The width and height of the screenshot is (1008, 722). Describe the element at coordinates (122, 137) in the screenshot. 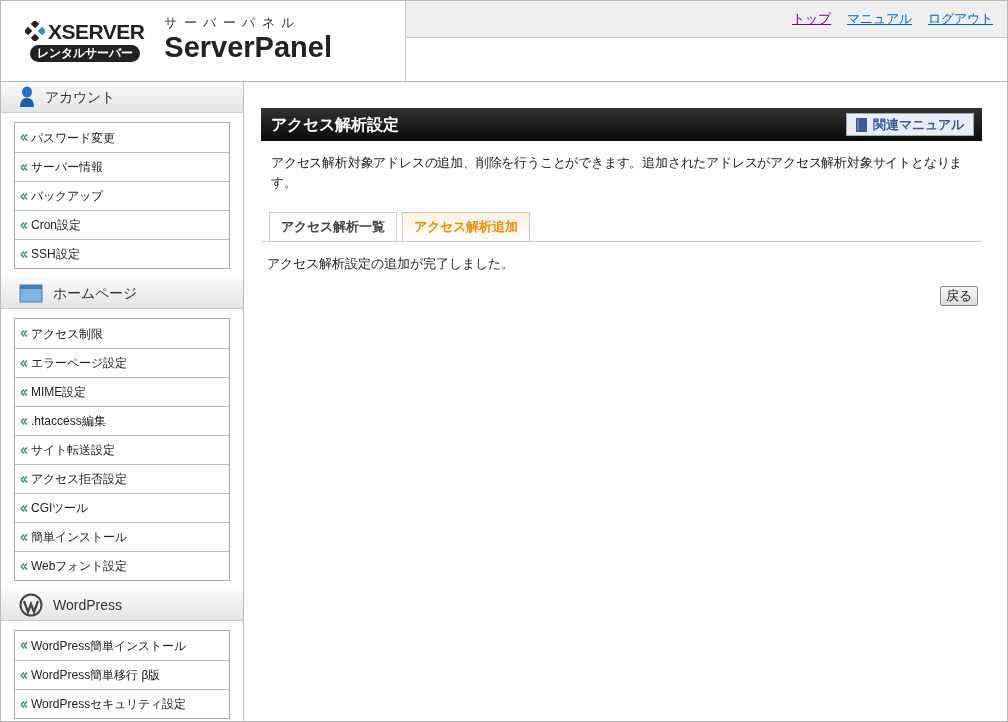

I see `sidebar-item: パスワード変更` at that location.